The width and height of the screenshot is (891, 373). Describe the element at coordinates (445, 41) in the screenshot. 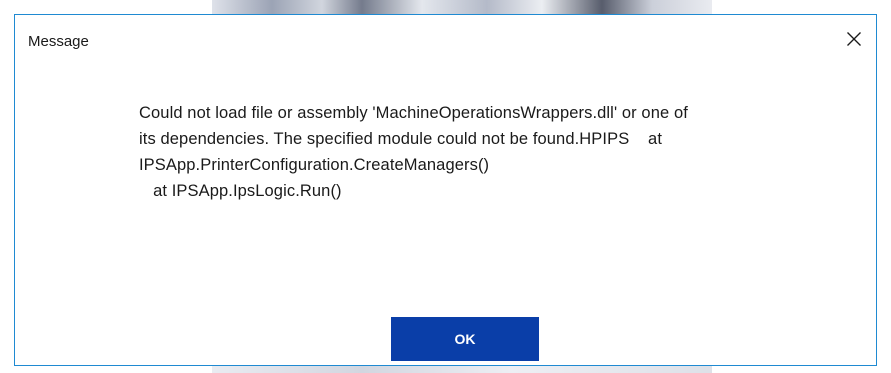

I see `dialog-titlebar: Message` at that location.